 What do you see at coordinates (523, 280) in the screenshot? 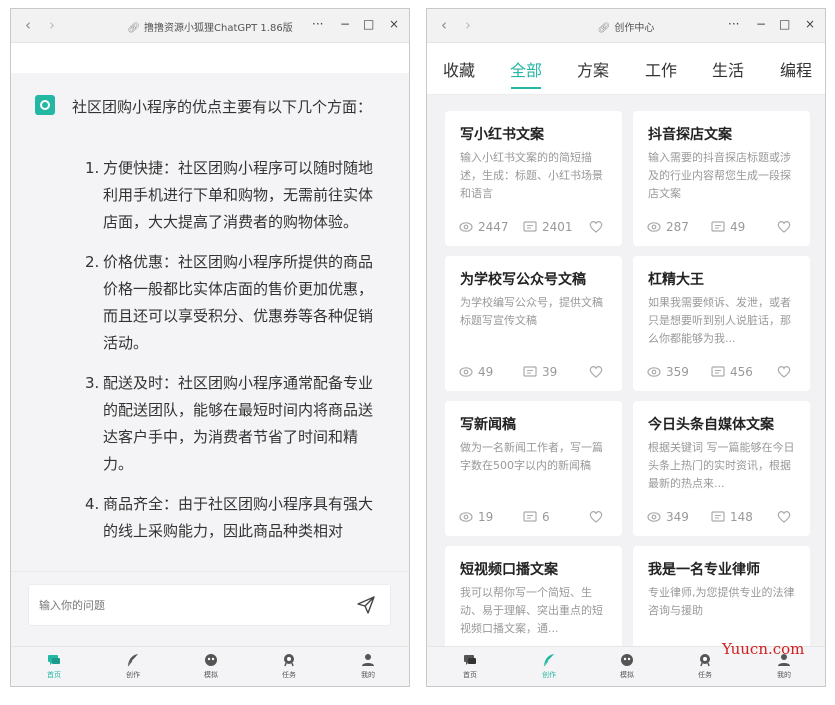
I see `card-title: 为学校写公众号文稿` at bounding box center [523, 280].